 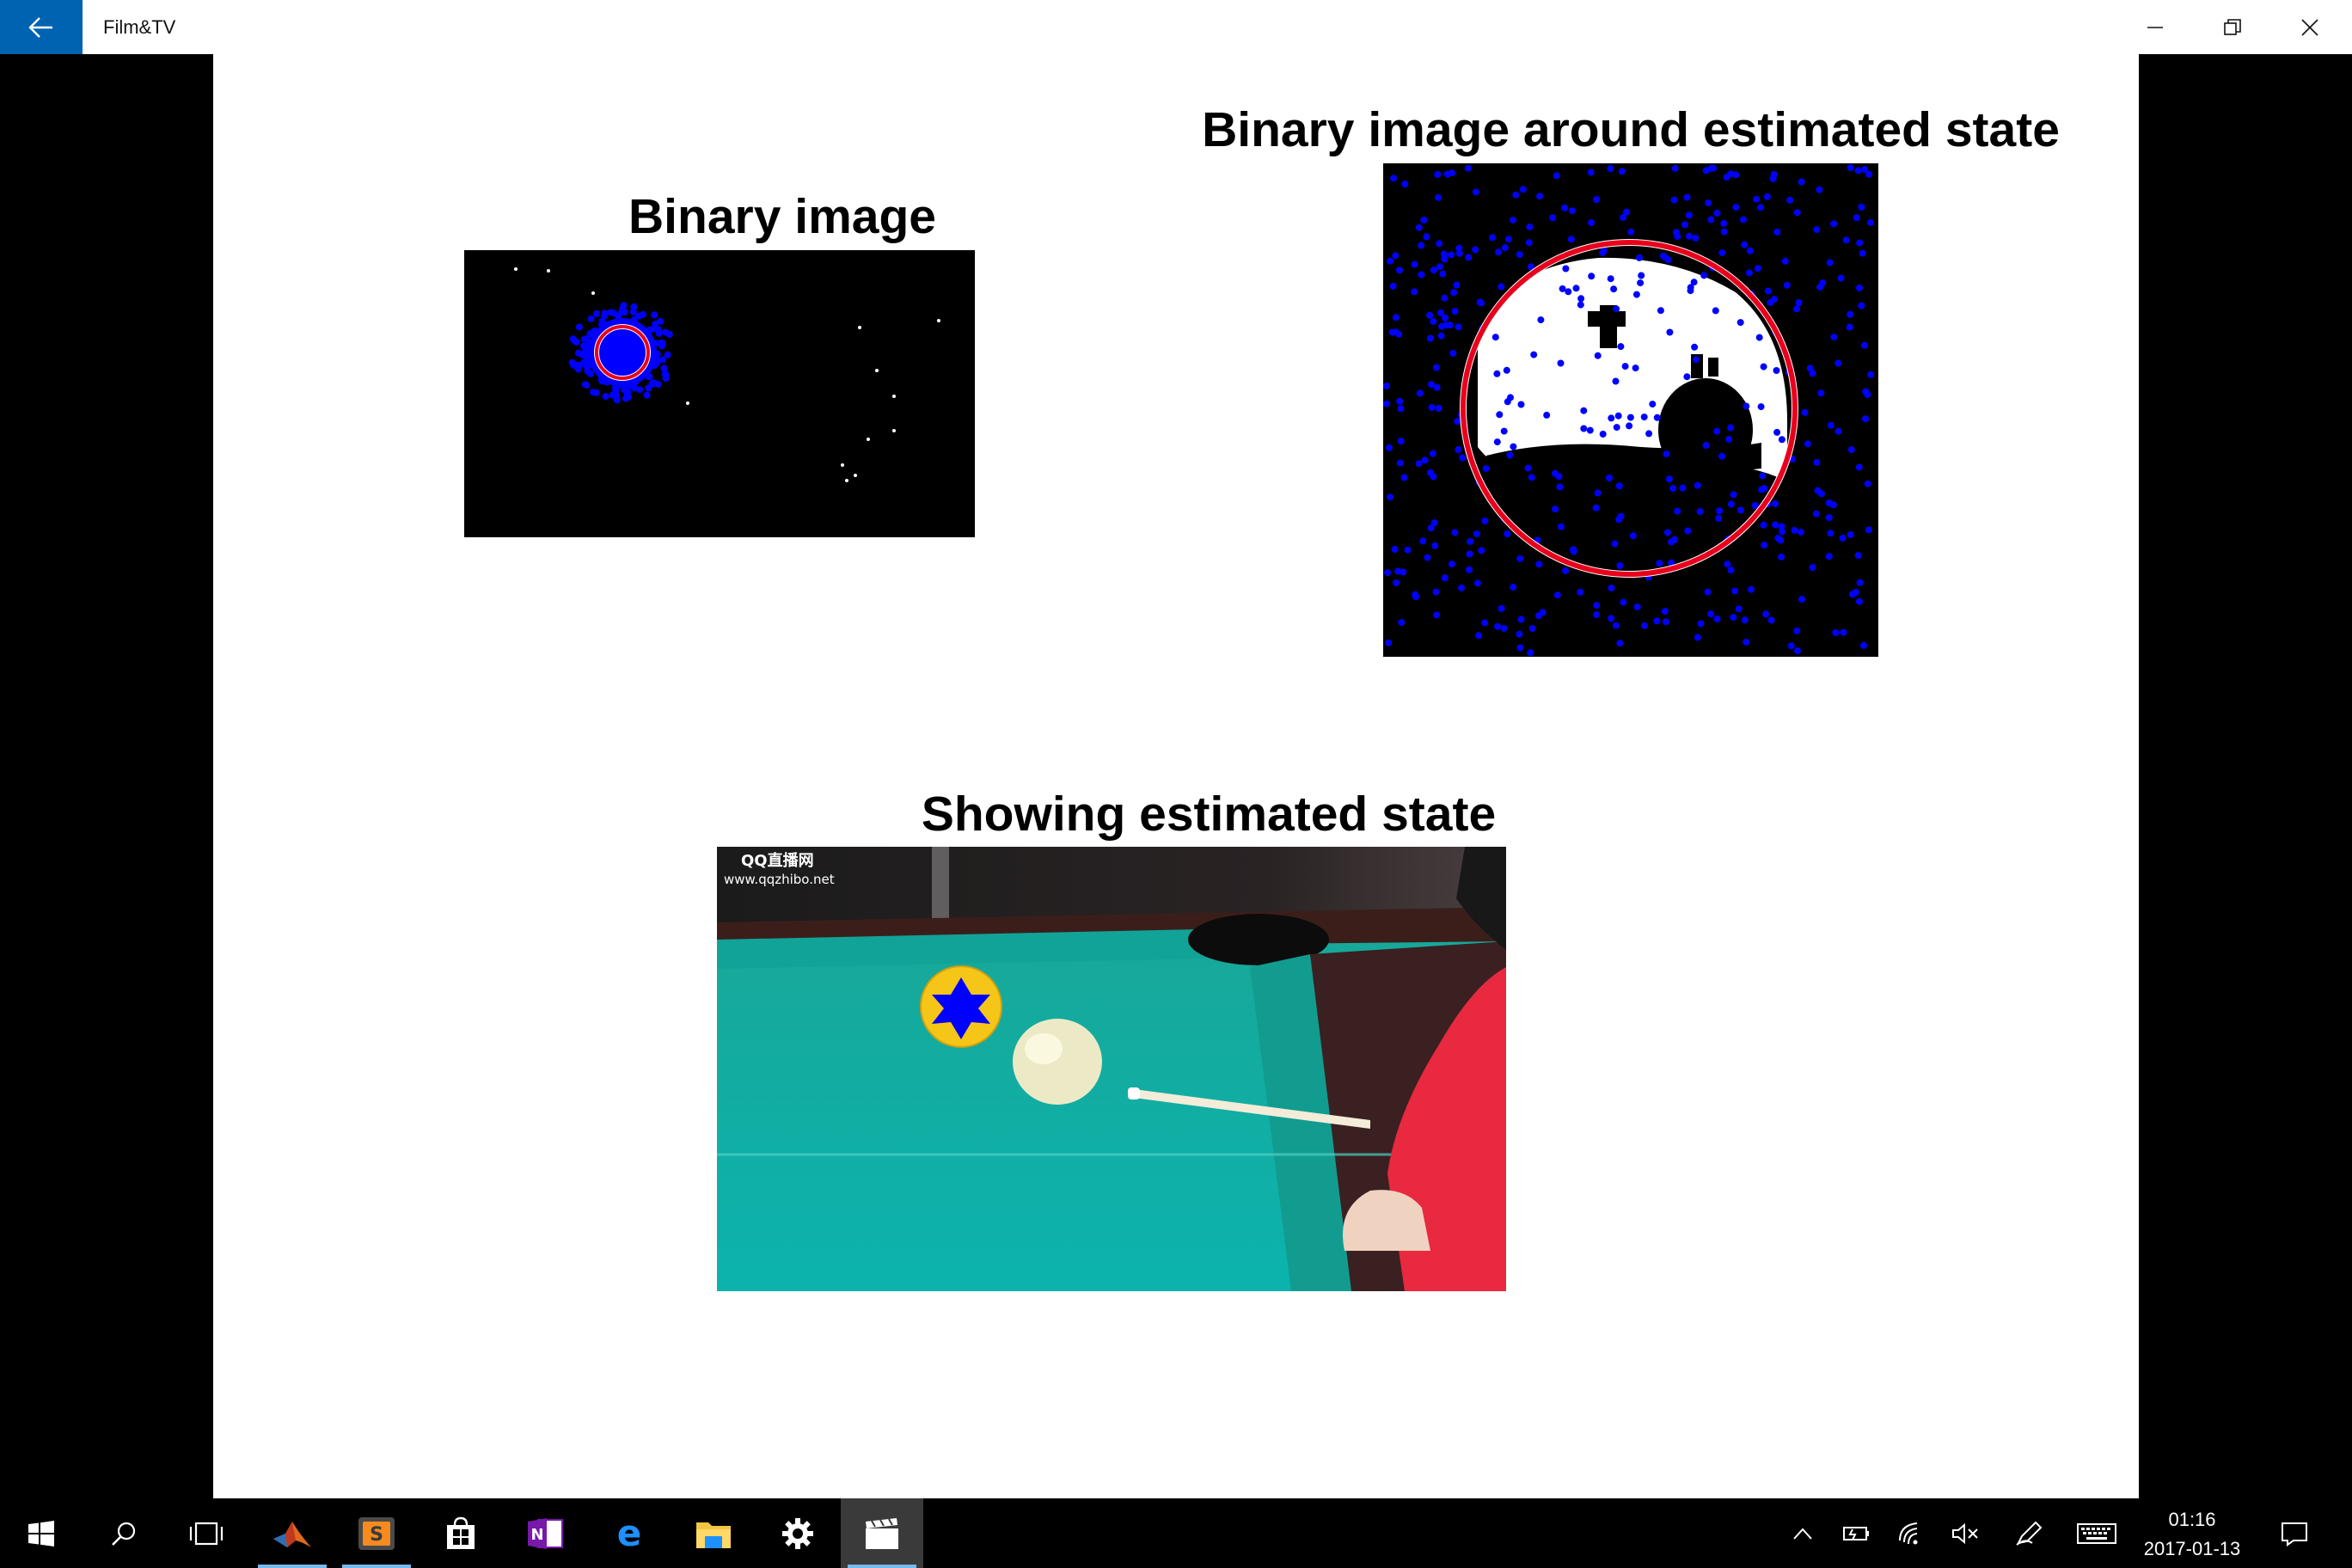 I want to click on touch-keyboard-button, so click(x=2097, y=1533).